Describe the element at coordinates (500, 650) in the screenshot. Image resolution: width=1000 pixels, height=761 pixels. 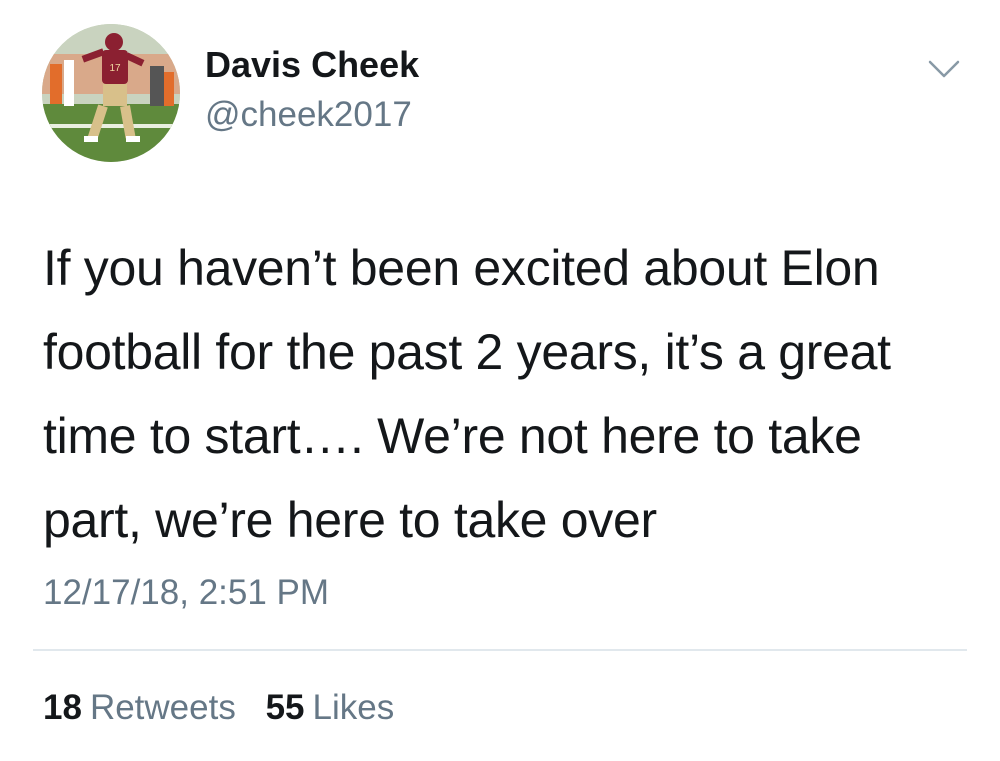
I see `divider` at that location.